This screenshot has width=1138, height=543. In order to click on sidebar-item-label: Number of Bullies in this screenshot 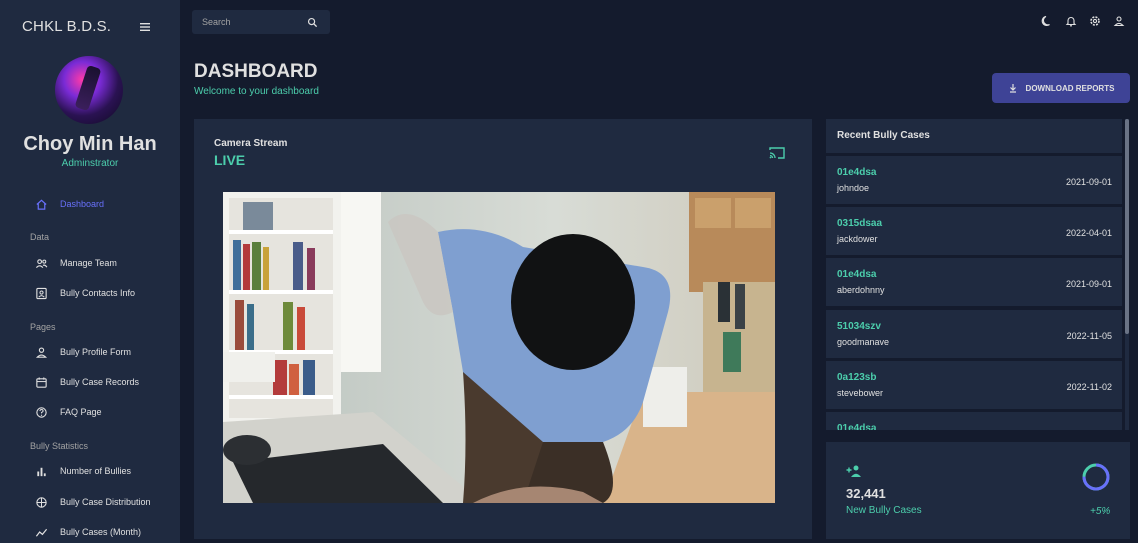, I will do `click(96, 471)`.